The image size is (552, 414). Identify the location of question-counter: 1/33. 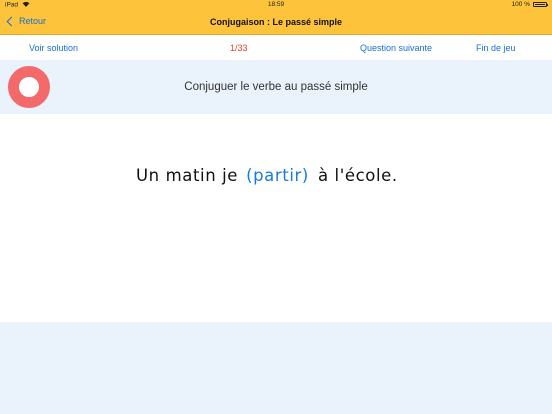
(239, 48).